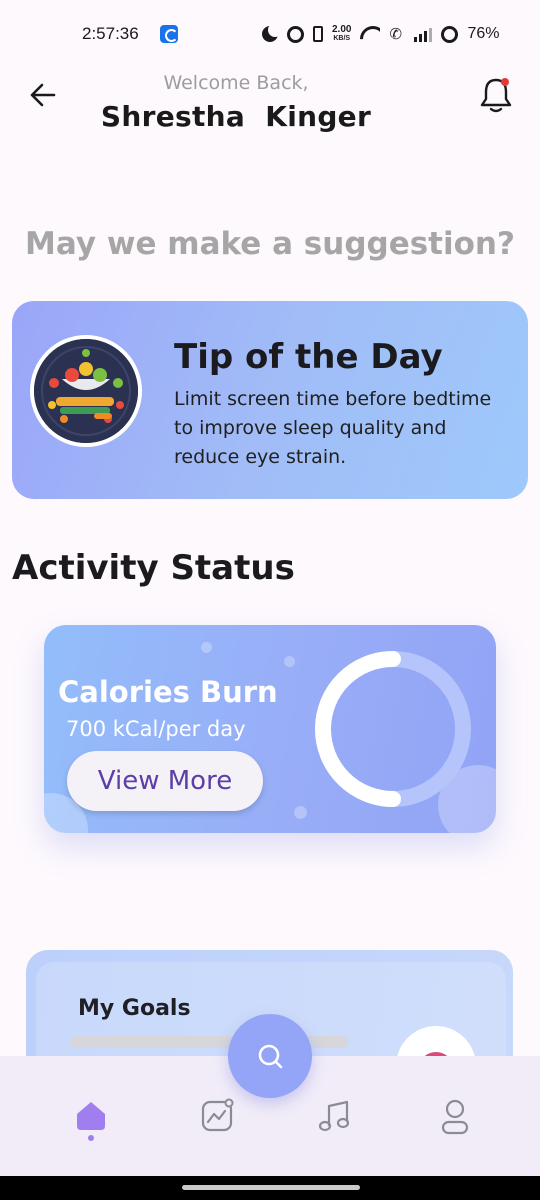  Describe the element at coordinates (168, 692) in the screenshot. I see `calories-title: Calories Burn` at that location.